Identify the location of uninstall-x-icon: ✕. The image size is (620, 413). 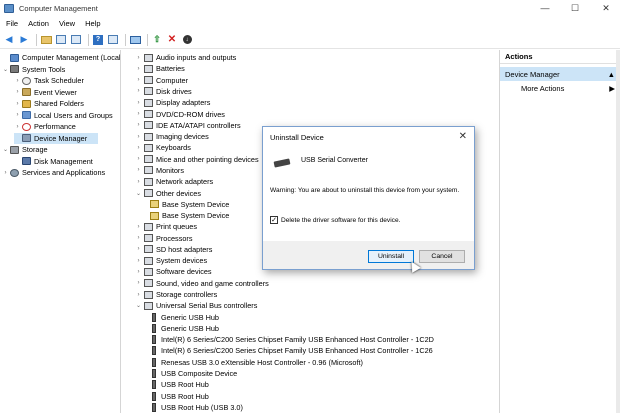
(172, 40).